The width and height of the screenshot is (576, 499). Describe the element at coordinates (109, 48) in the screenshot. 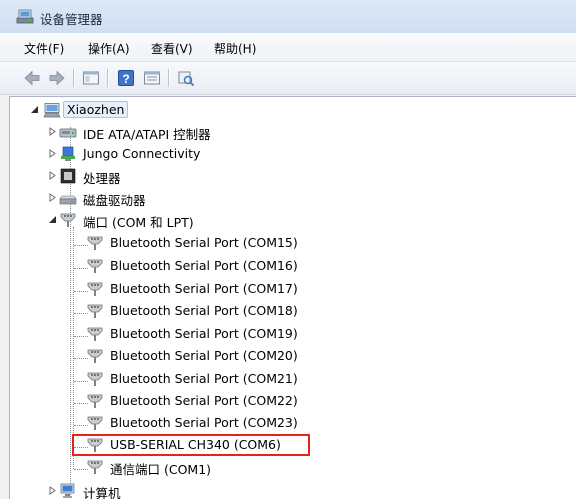

I see `menu-action: 操作(A)` at that location.